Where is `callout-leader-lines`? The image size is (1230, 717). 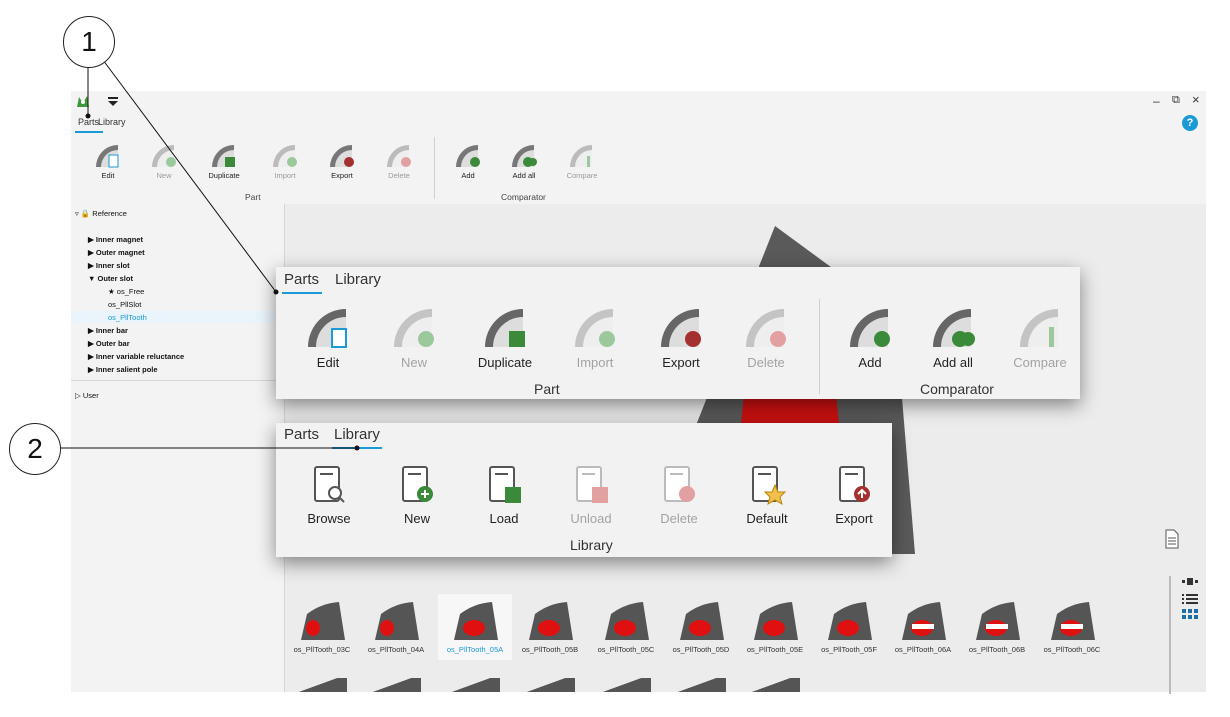 callout-leader-lines is located at coordinates (210, 255).